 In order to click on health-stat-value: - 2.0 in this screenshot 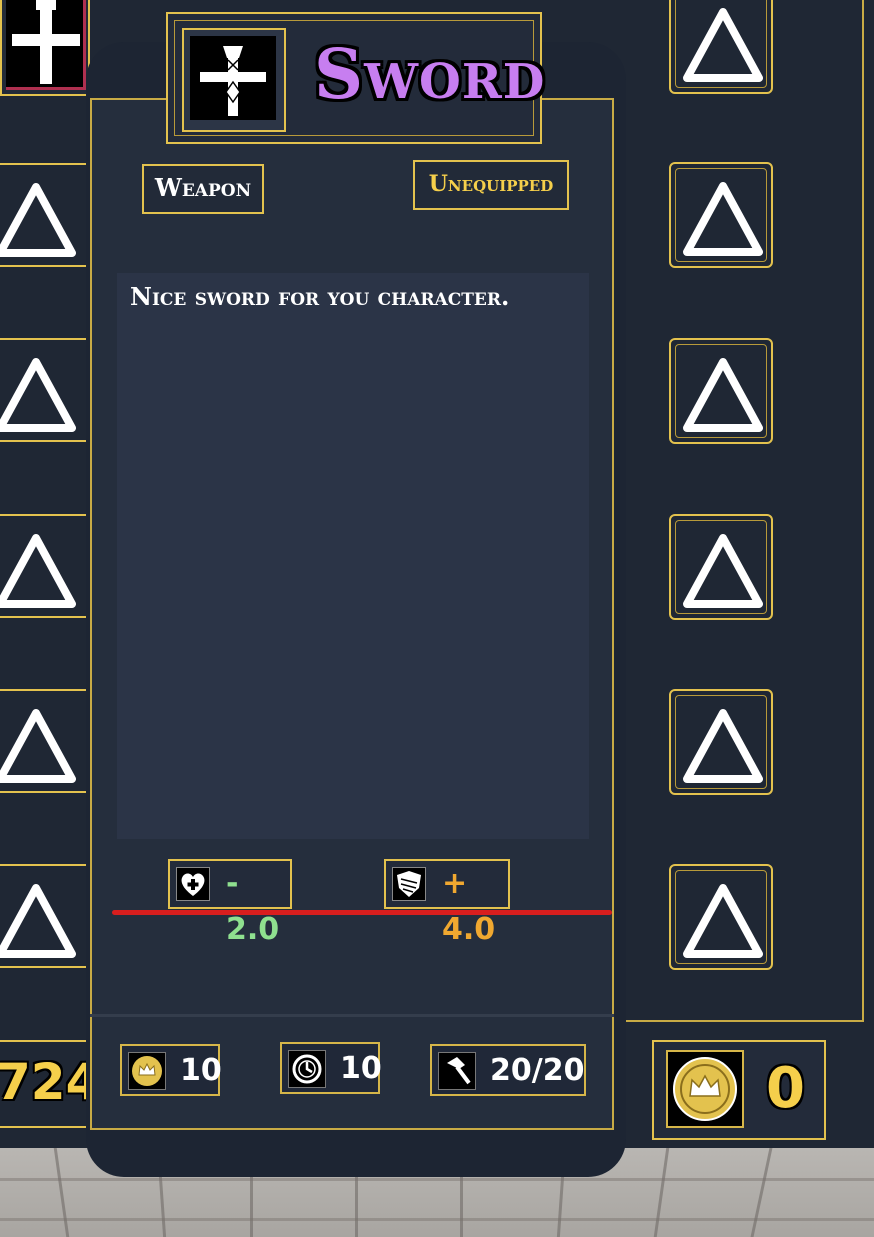, I will do `click(253, 906)`.